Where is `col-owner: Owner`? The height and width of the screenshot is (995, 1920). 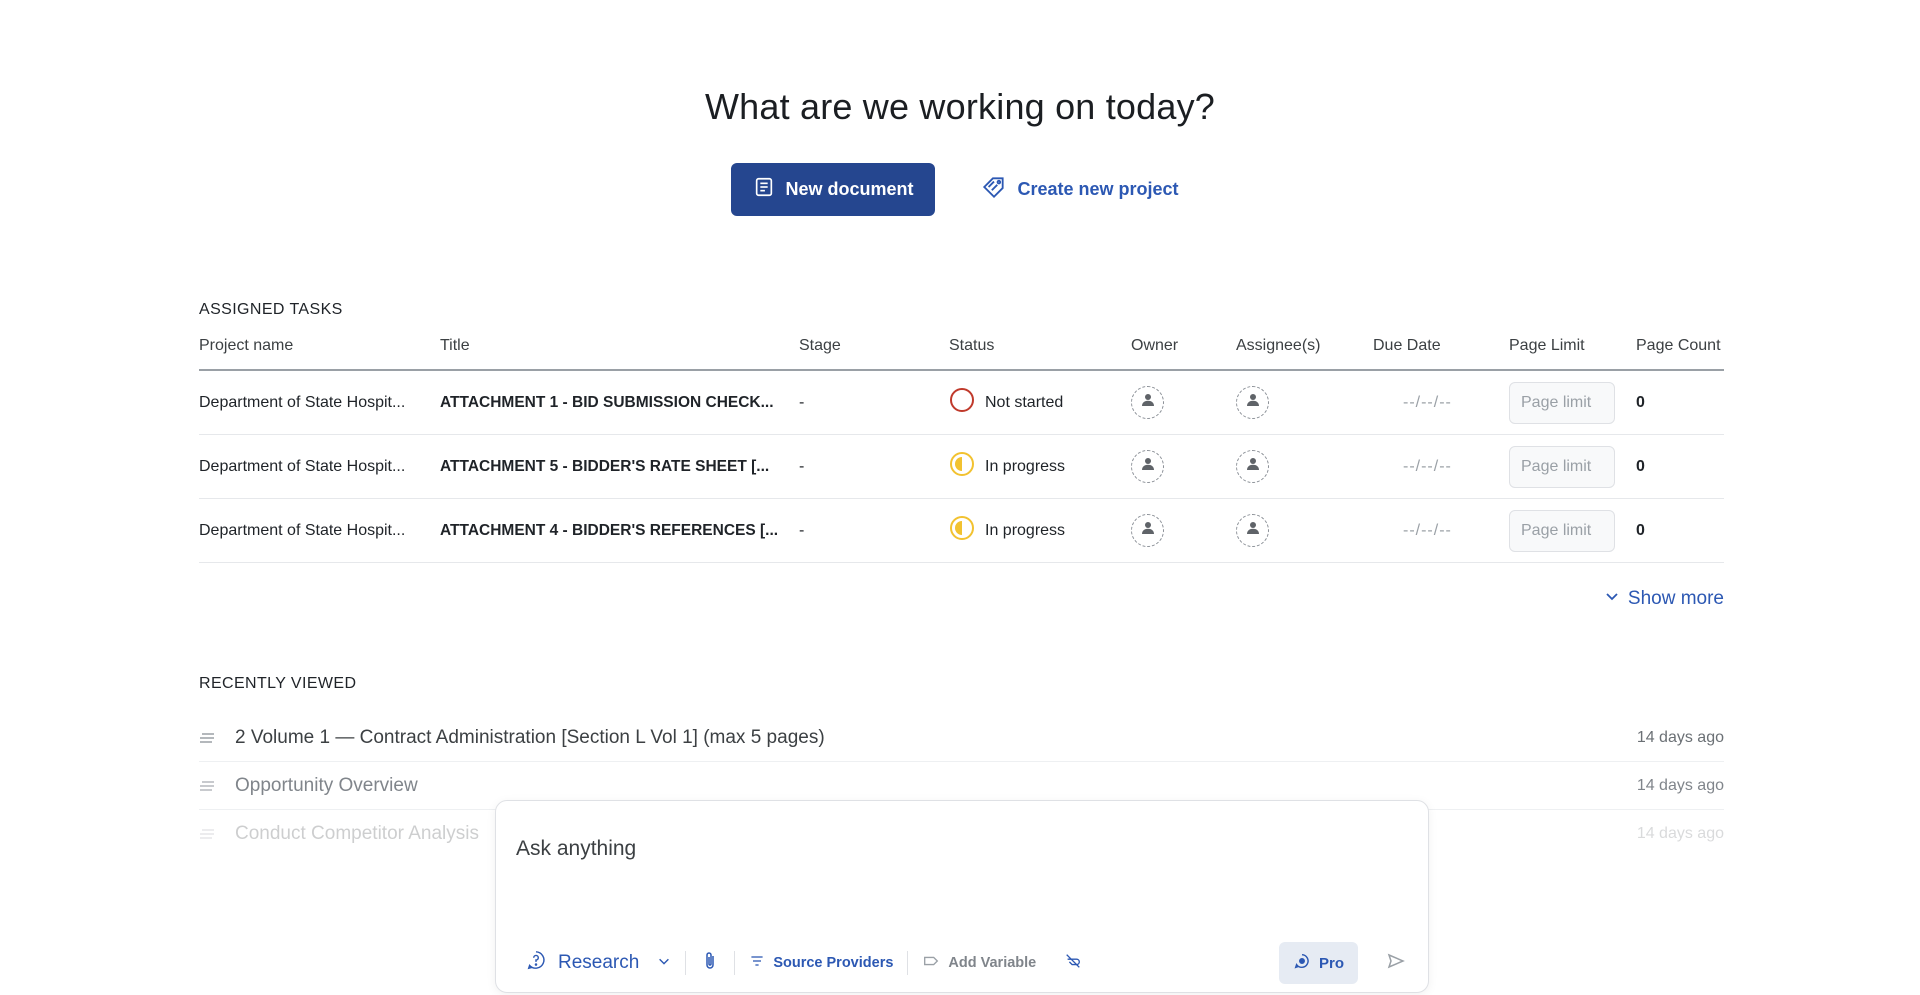
col-owner: Owner is located at coordinates (1183, 346).